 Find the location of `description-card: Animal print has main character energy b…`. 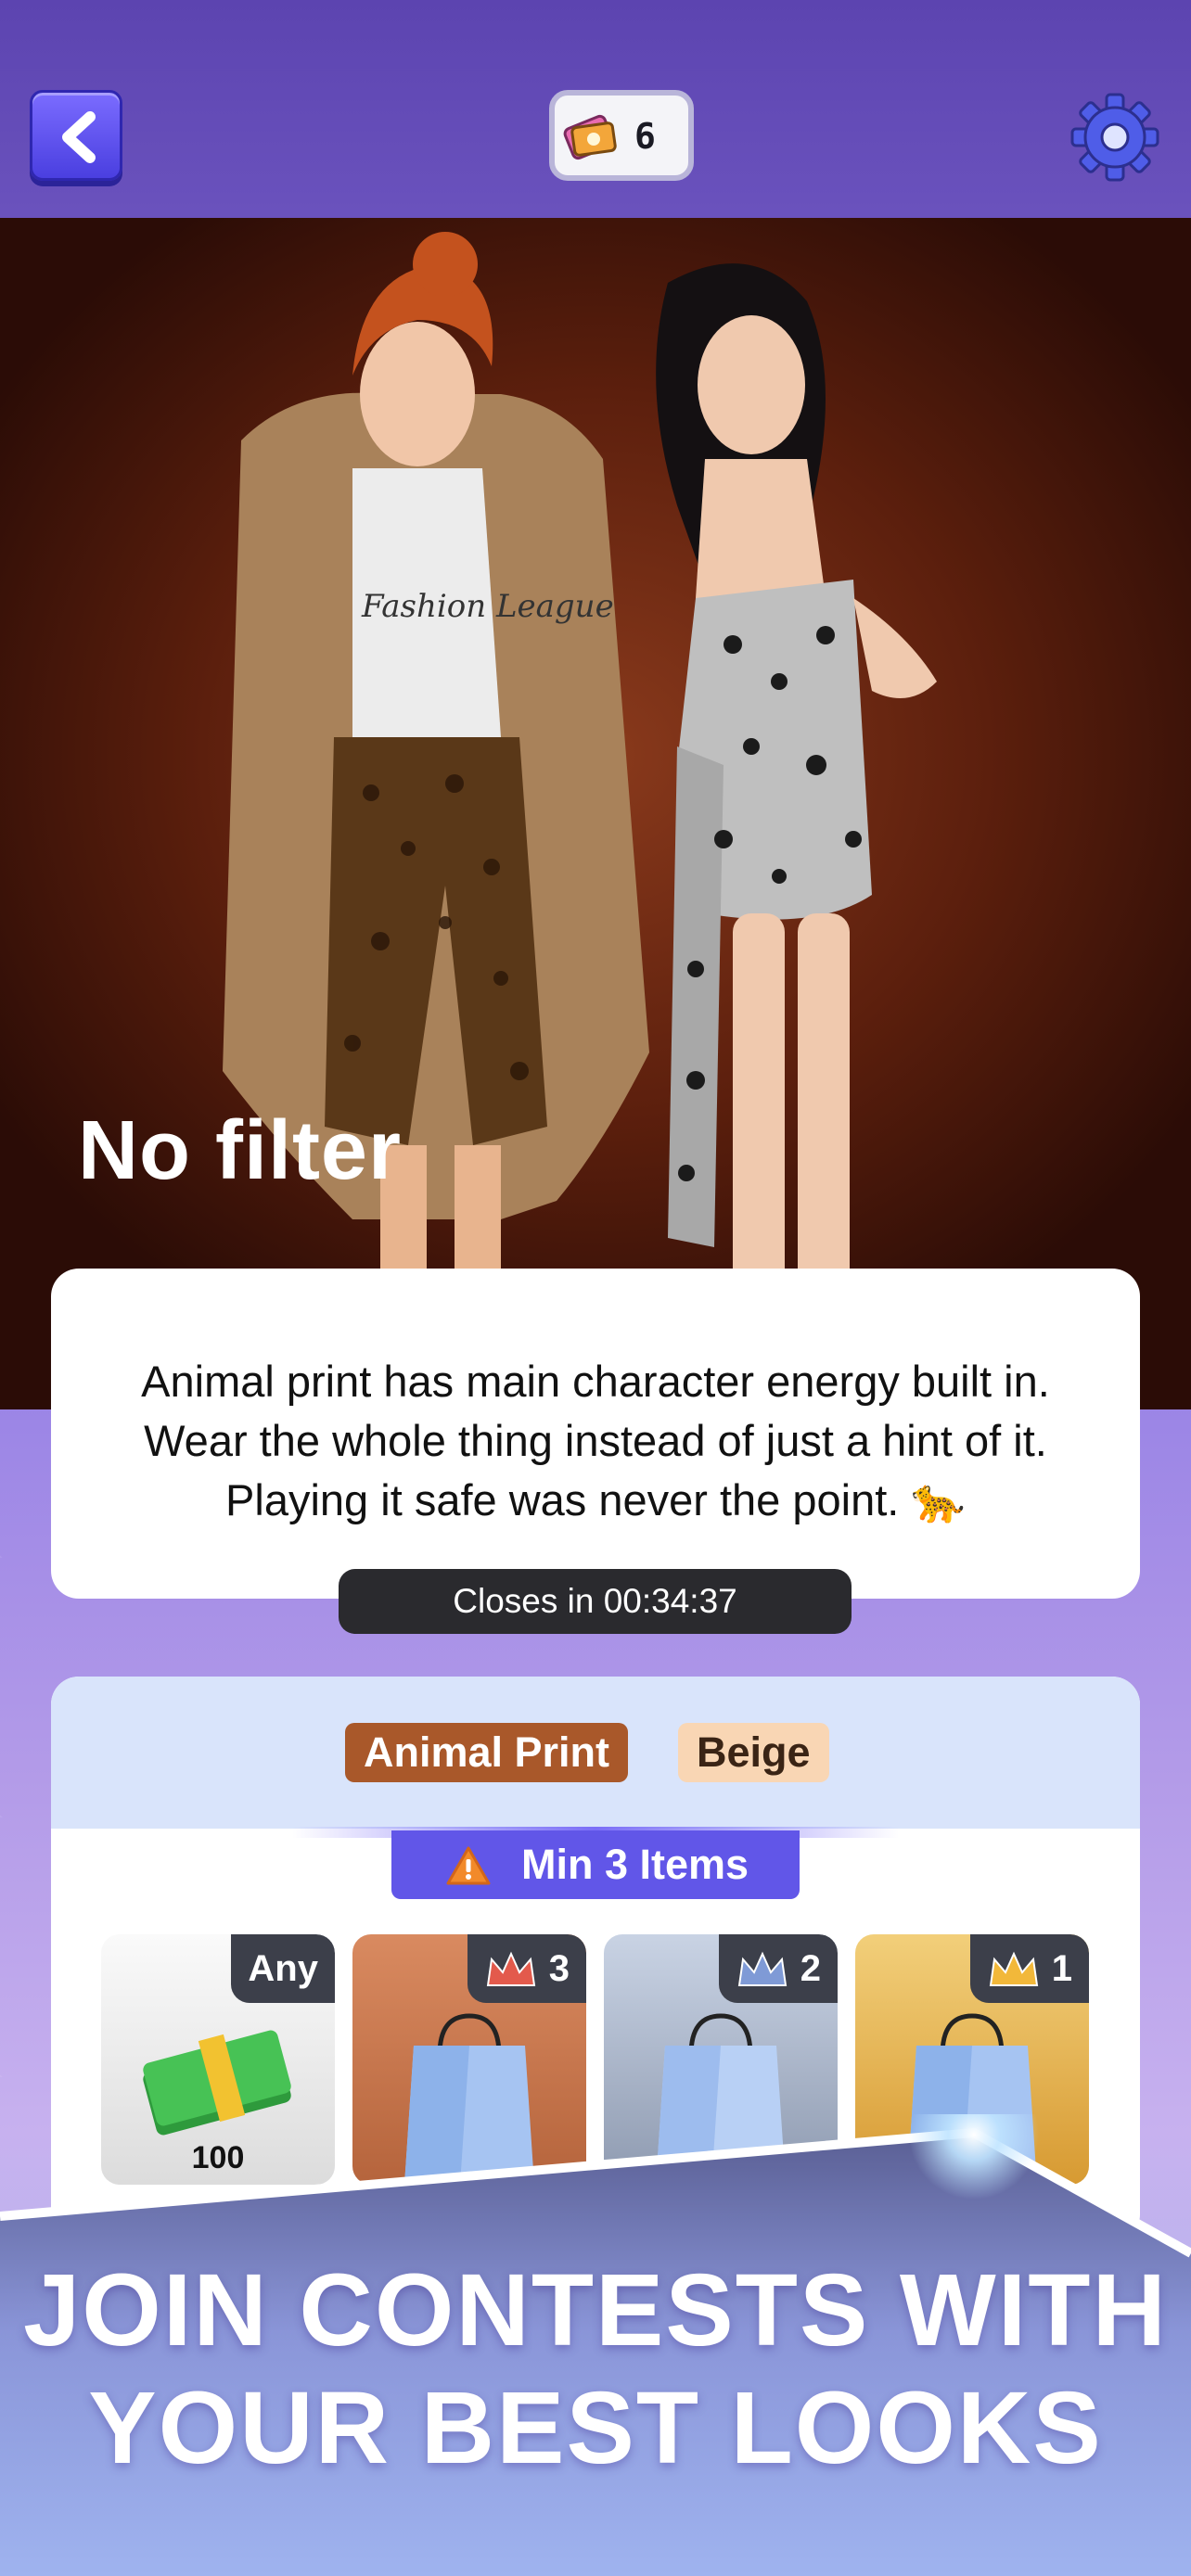

description-card: Animal print has main character energy b… is located at coordinates (595, 1434).